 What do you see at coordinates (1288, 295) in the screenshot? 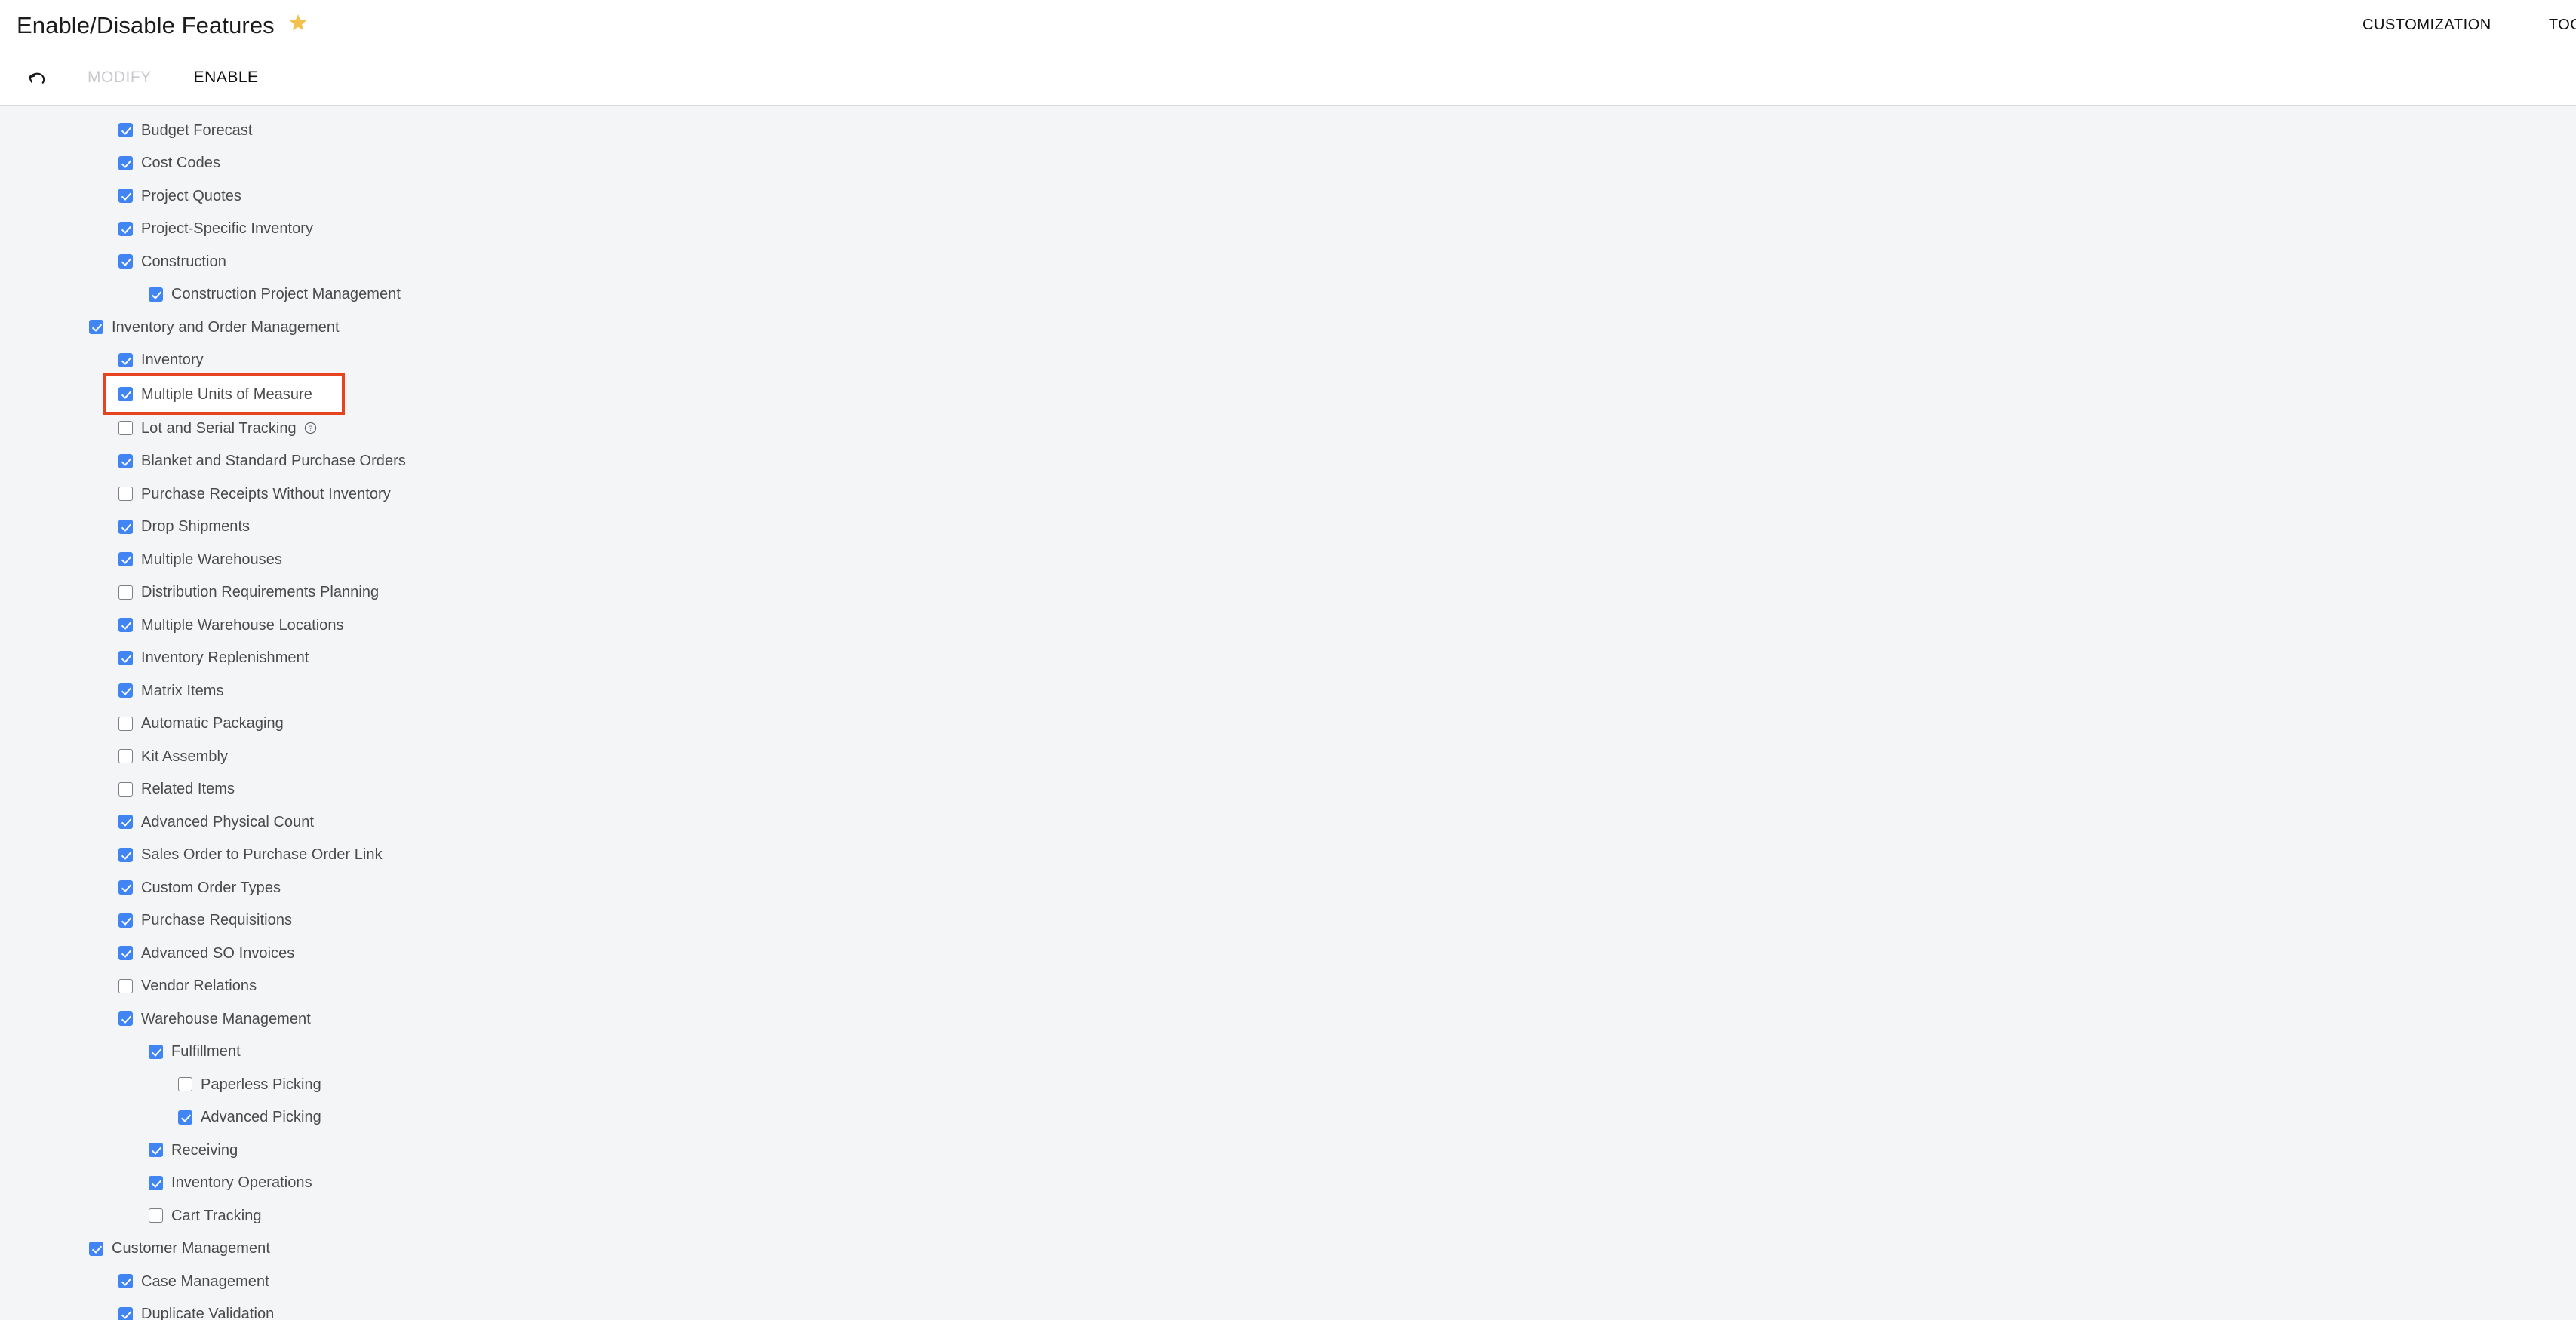
I see `feature-row: Construction Project Management` at bounding box center [1288, 295].